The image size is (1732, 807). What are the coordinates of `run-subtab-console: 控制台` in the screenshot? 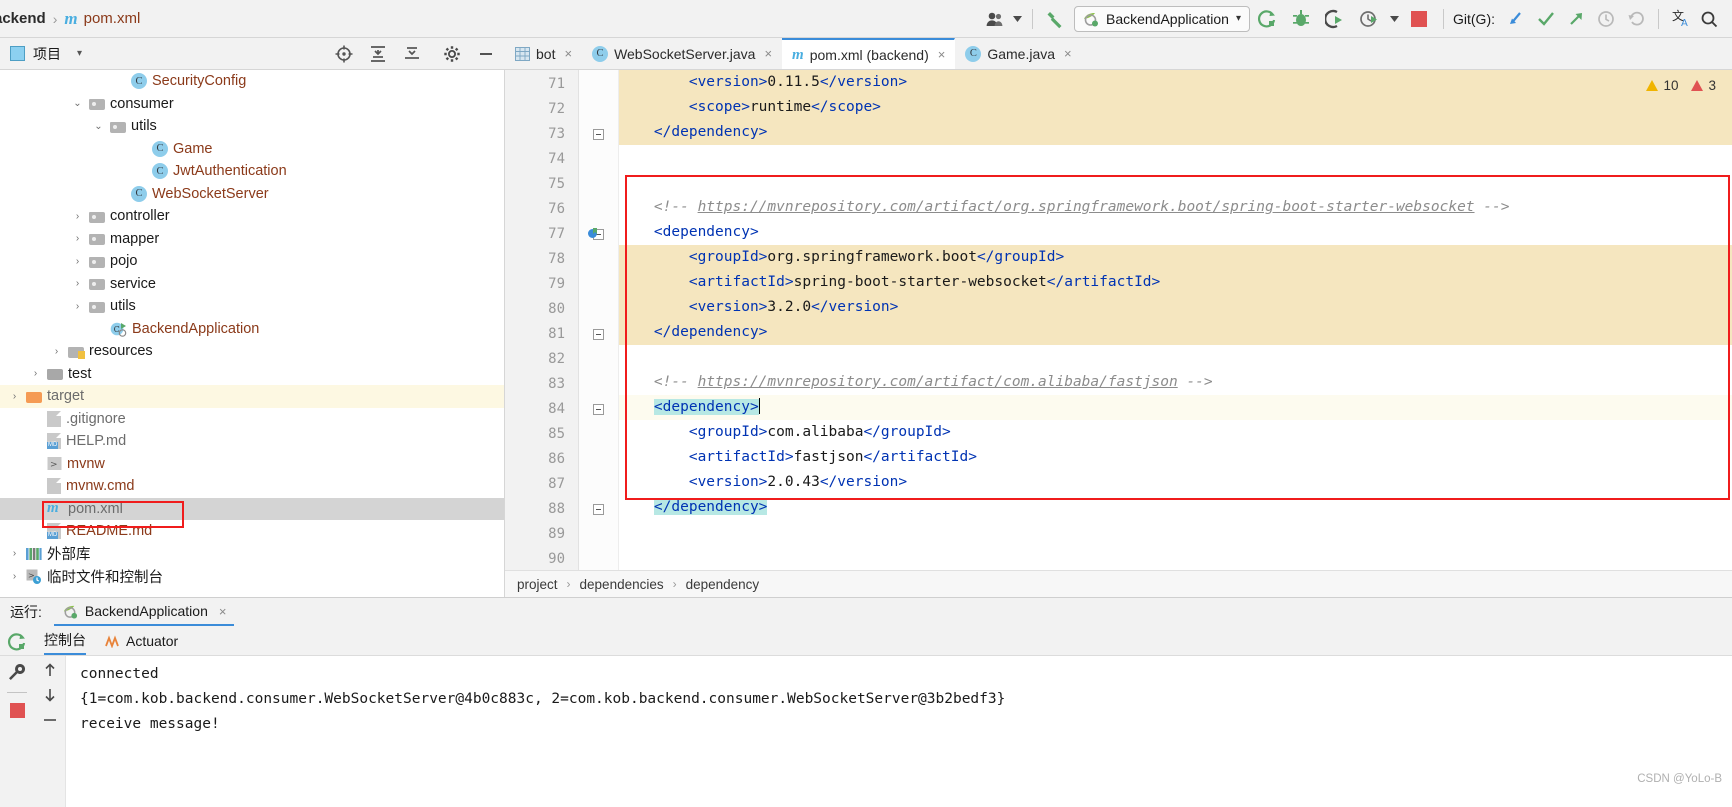 It's located at (65, 640).